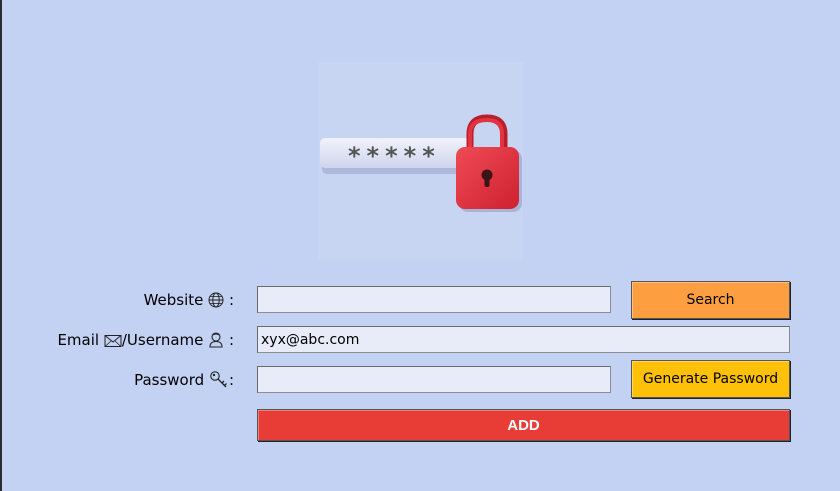 This screenshot has width=840, height=491. Describe the element at coordinates (216, 302) in the screenshot. I see `globe-icon` at that location.